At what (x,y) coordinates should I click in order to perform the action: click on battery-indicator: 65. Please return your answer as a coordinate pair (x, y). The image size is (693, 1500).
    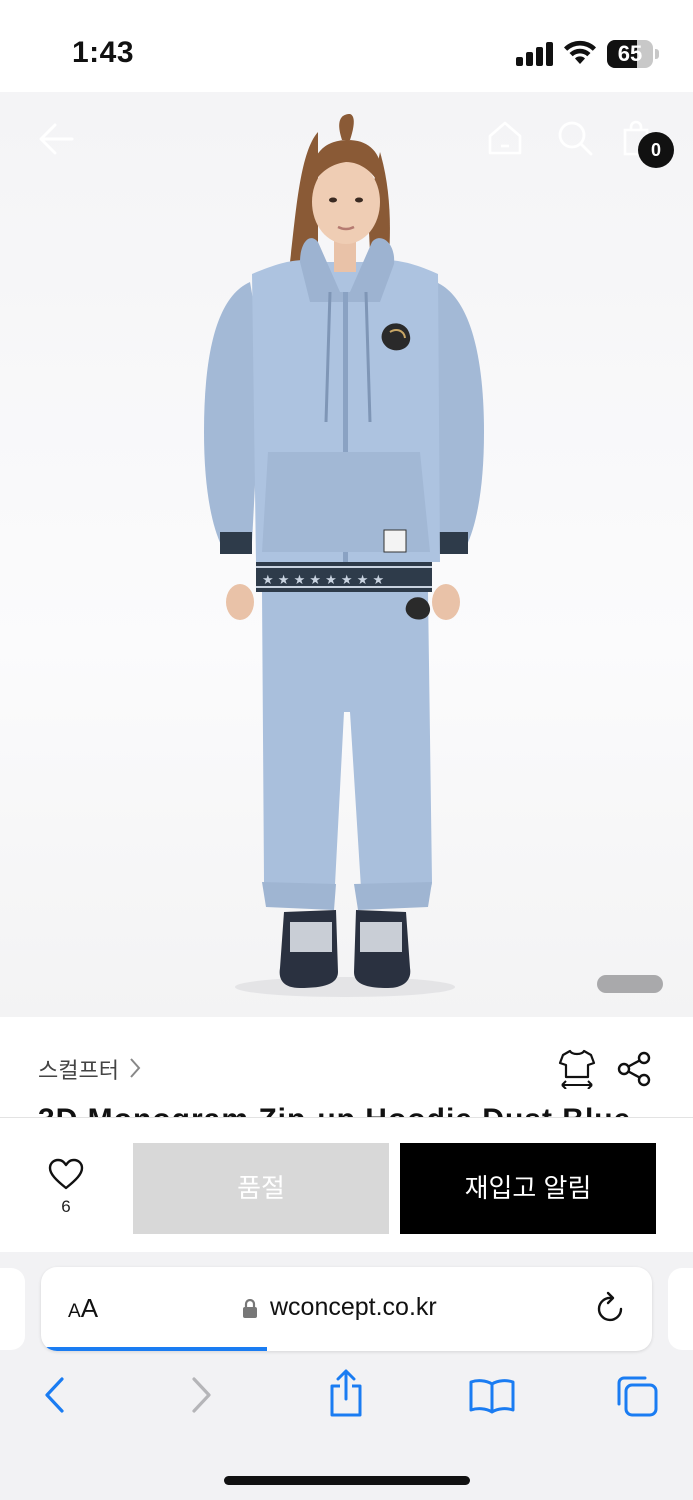
    Looking at the image, I should click on (633, 54).